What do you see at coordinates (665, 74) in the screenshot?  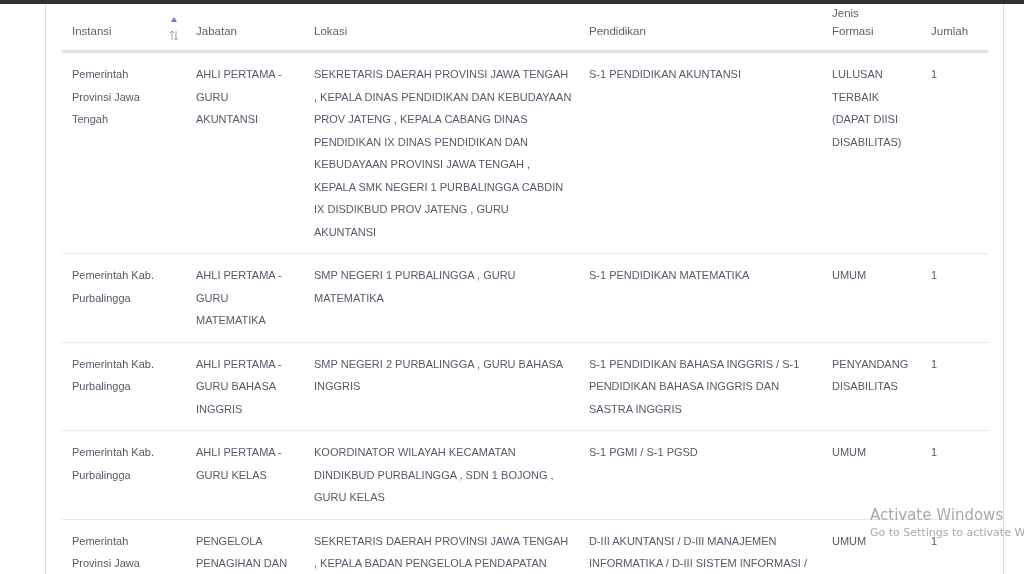 I see `table-cell: S-1 PENDIDIKAN AKUNTANSI` at bounding box center [665, 74].